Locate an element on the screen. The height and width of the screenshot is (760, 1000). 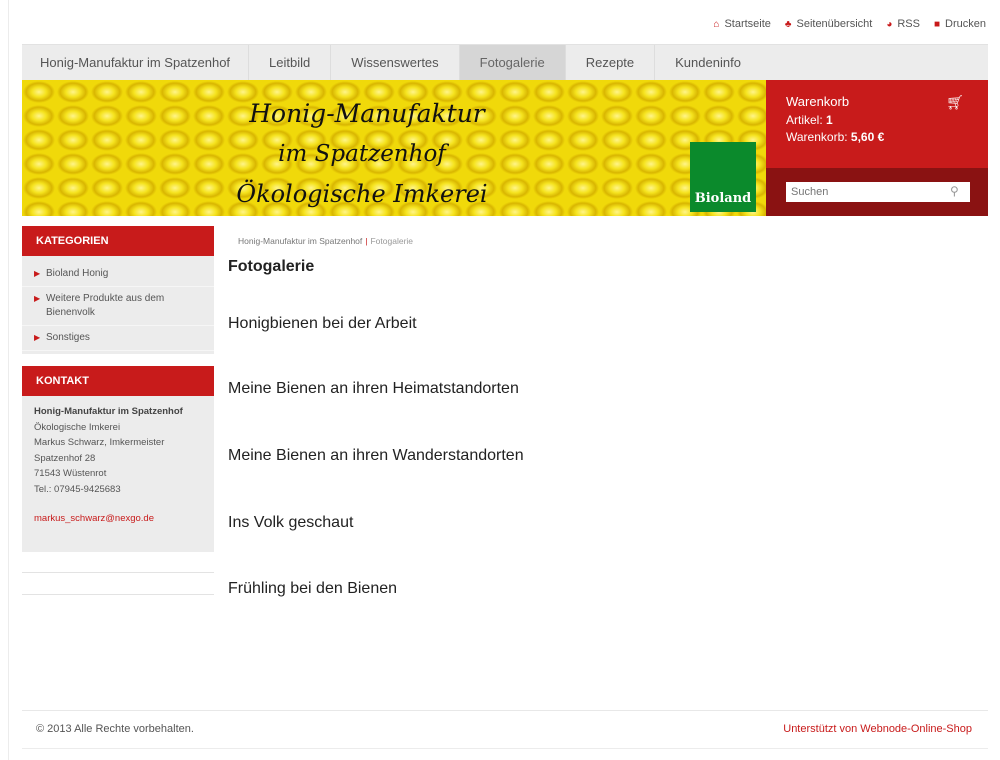
toplink-label: Drucken is located at coordinates (965, 24).